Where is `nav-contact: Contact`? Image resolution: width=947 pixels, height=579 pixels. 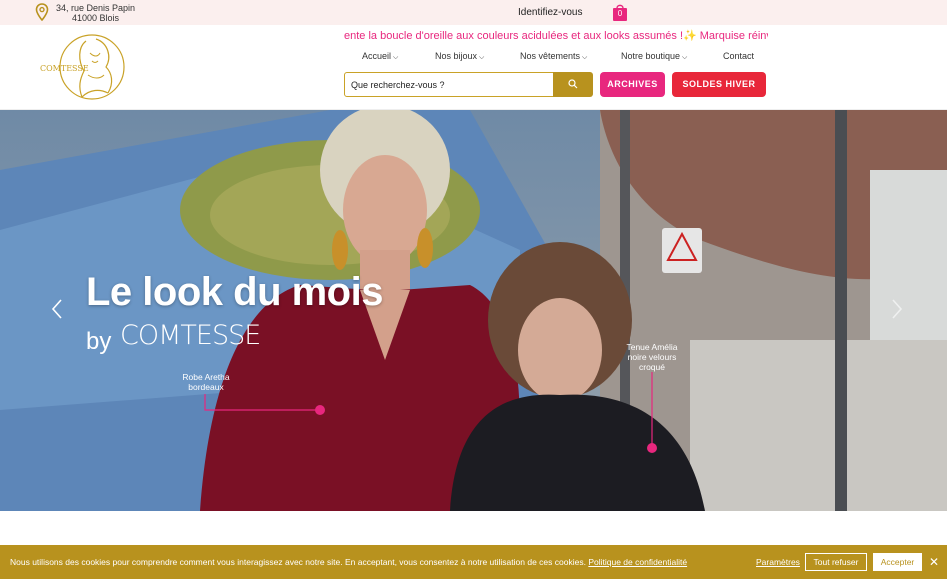 nav-contact: Contact is located at coordinates (738, 56).